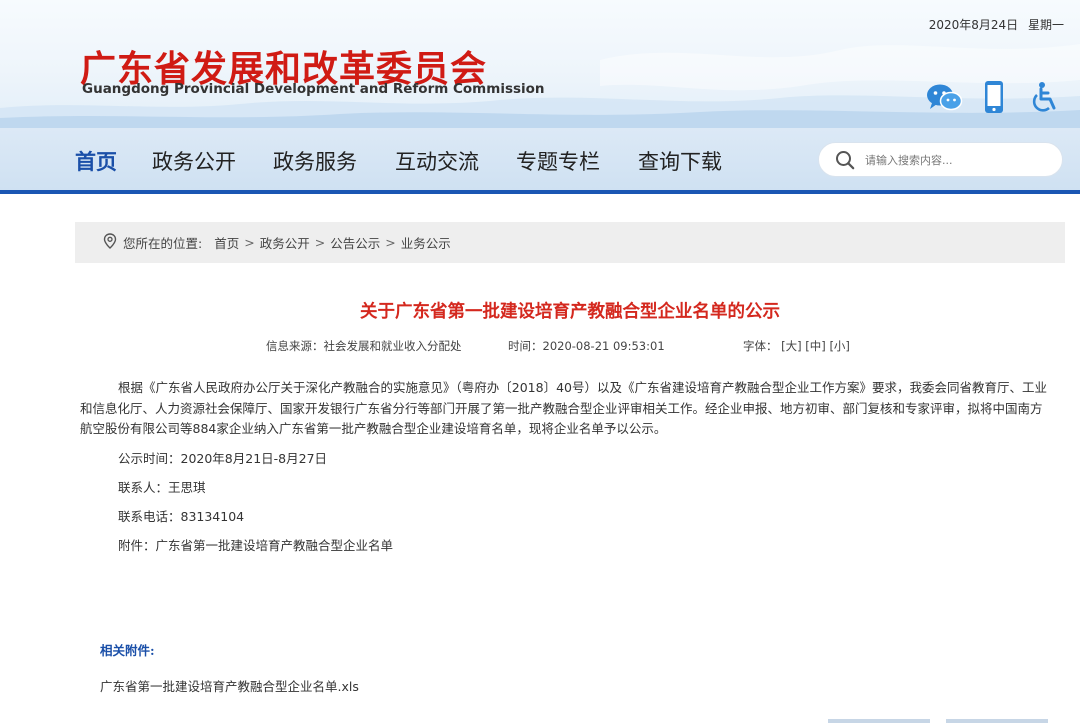  I want to click on attachment-note: 附件：广东省第一批建设培育产教融合型企业名单, so click(256, 545).